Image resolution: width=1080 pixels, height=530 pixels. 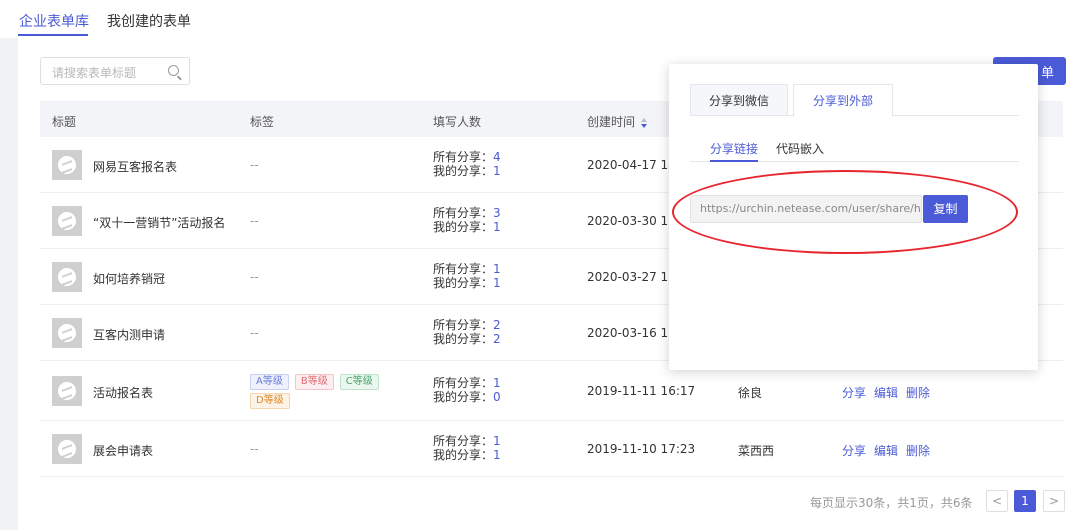 I want to click on fill-count: 所有分享：2 我的分享：2, so click(x=467, y=332).